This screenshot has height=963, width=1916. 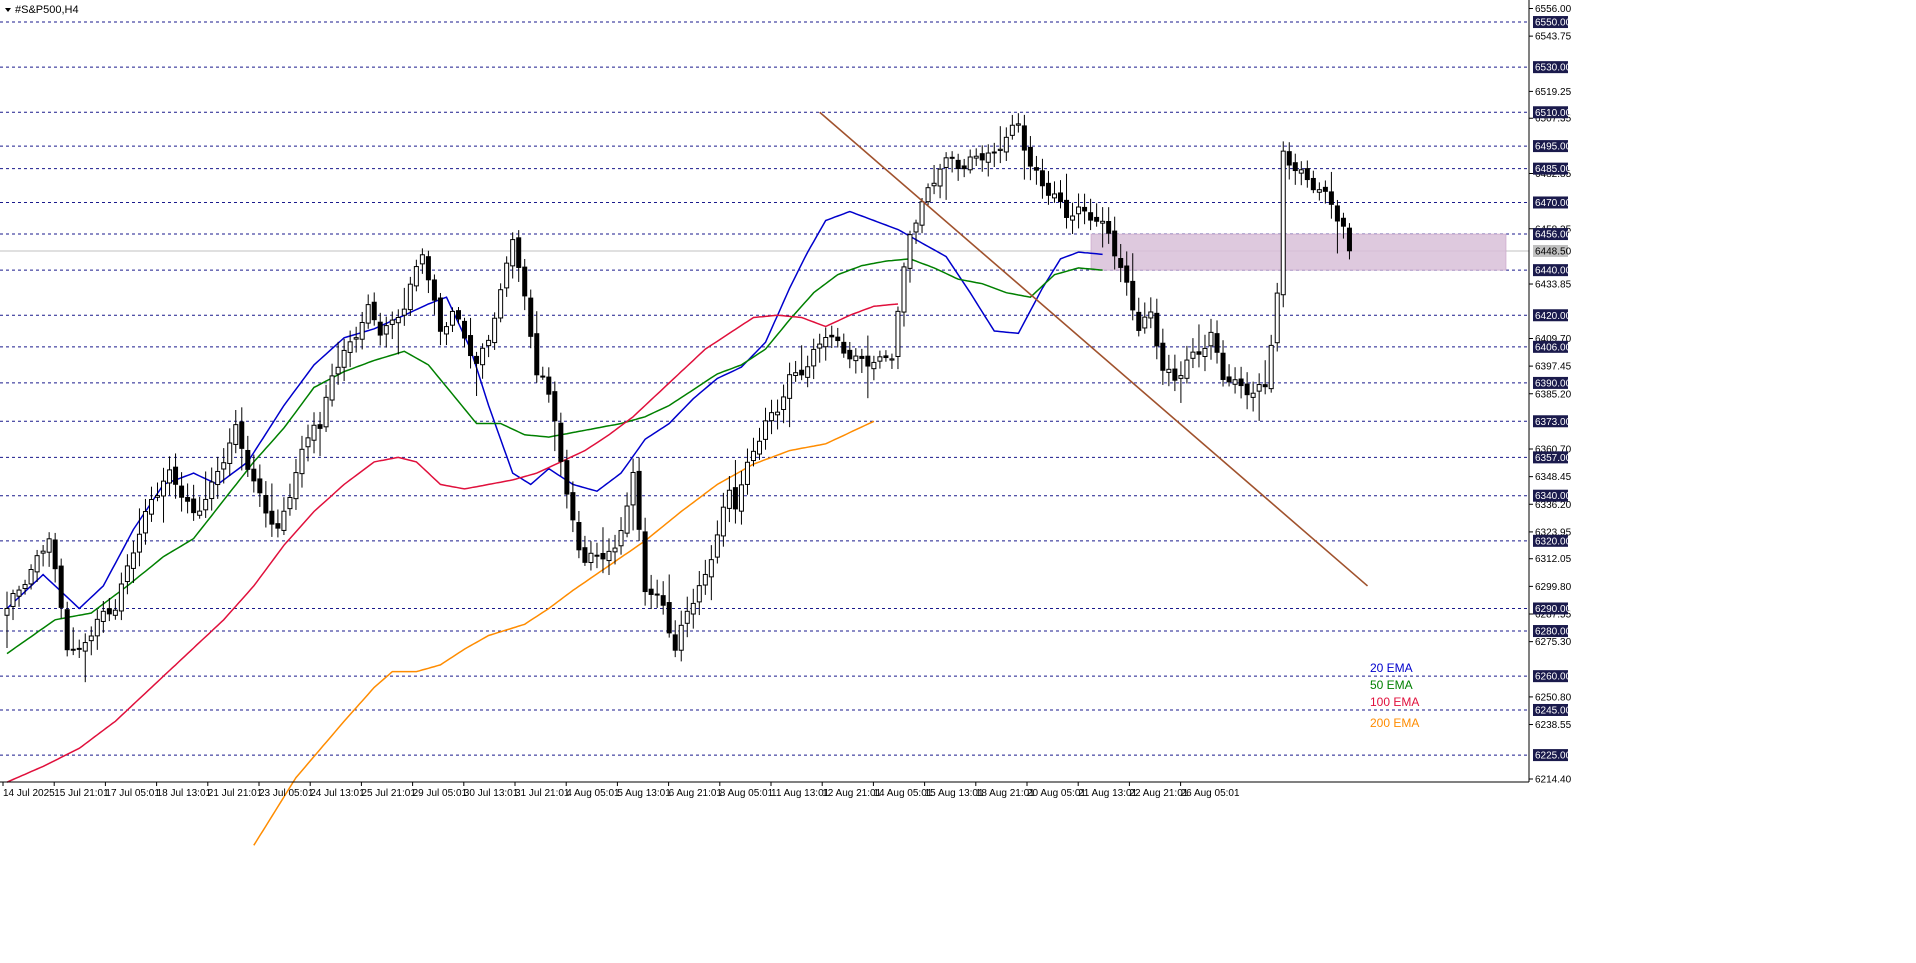 What do you see at coordinates (1553, 251) in the screenshot?
I see `current-price-label: 6448.50` at bounding box center [1553, 251].